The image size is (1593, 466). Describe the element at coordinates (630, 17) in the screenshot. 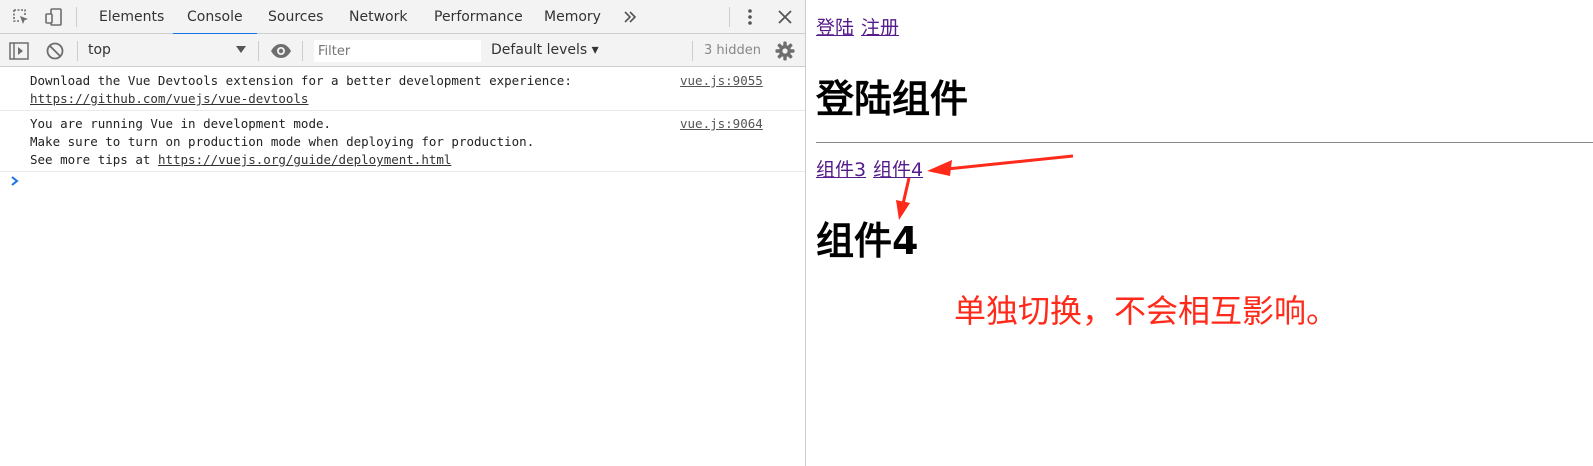

I see `chevron-double-right-icon` at that location.